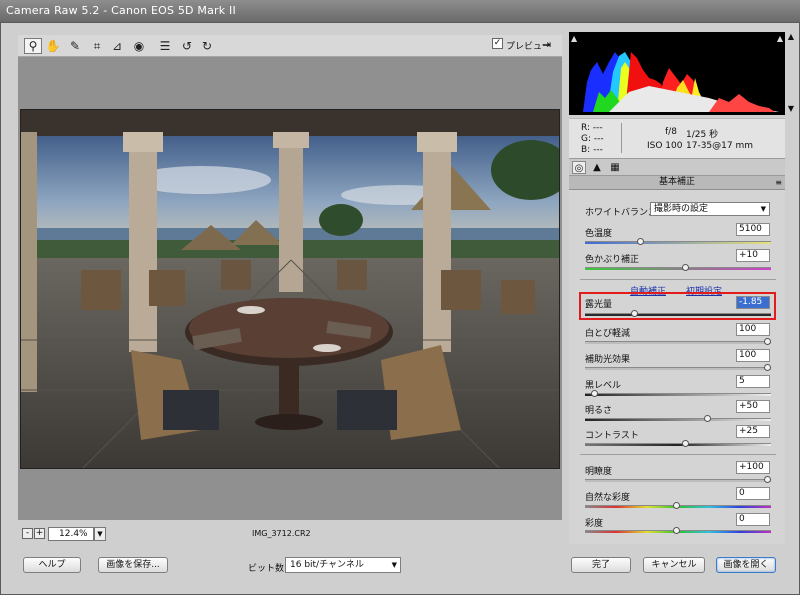  Describe the element at coordinates (71, 534) in the screenshot. I see `zoom-level-field: 12.4%` at that location.